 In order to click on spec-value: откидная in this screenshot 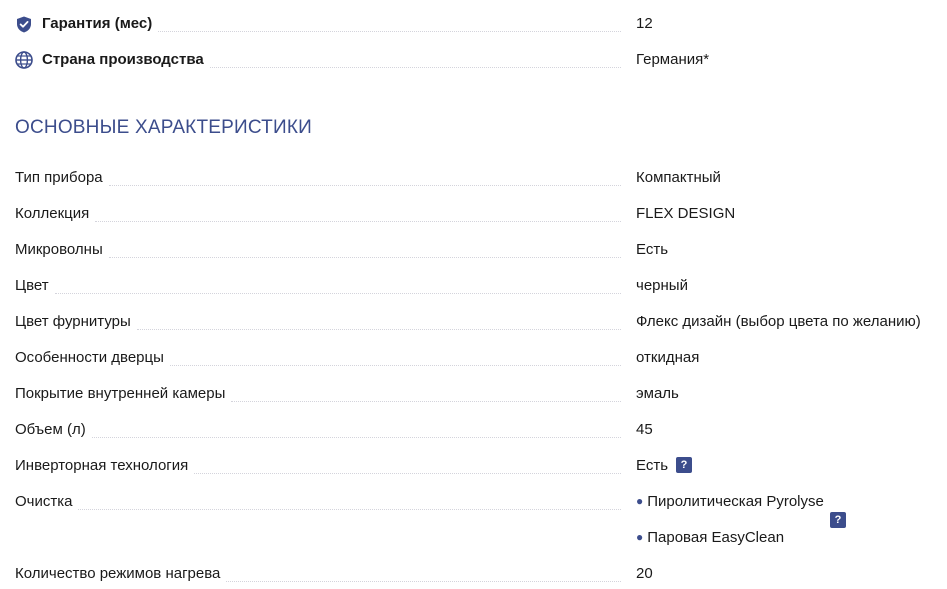, I will do `click(668, 357)`.